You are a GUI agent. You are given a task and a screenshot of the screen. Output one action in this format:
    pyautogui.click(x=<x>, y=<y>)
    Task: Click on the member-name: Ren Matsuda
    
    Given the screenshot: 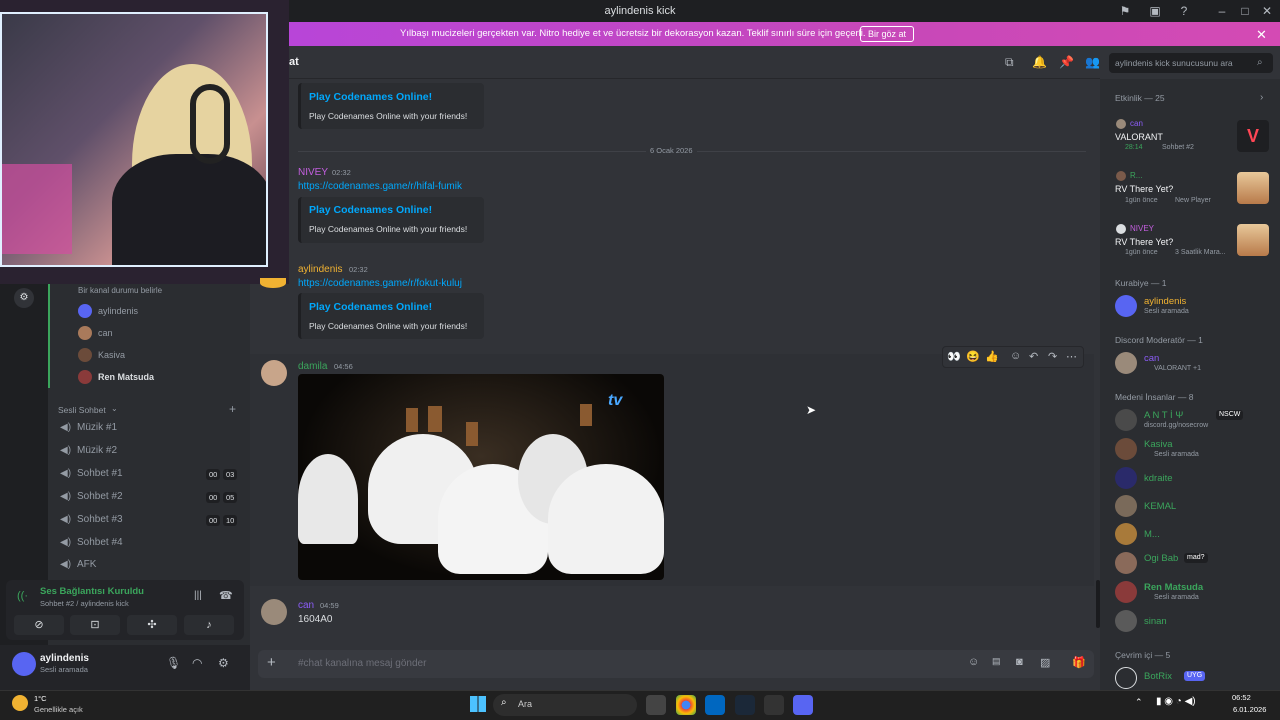 What is the action you would take?
    pyautogui.click(x=1173, y=587)
    